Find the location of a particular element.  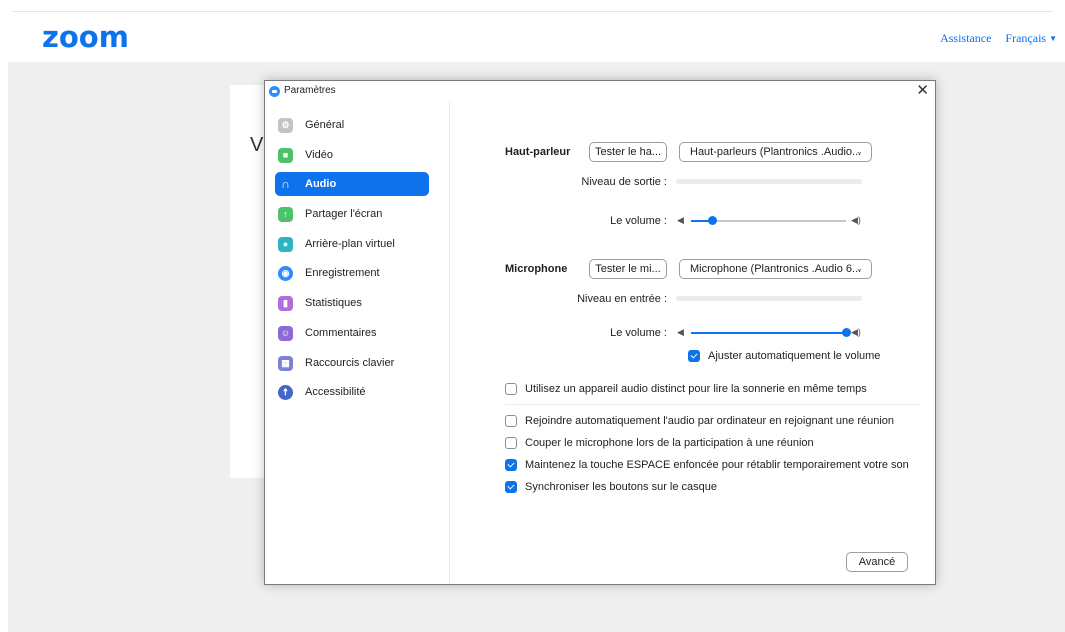

close-button: ✕ is located at coordinates (922, 91).